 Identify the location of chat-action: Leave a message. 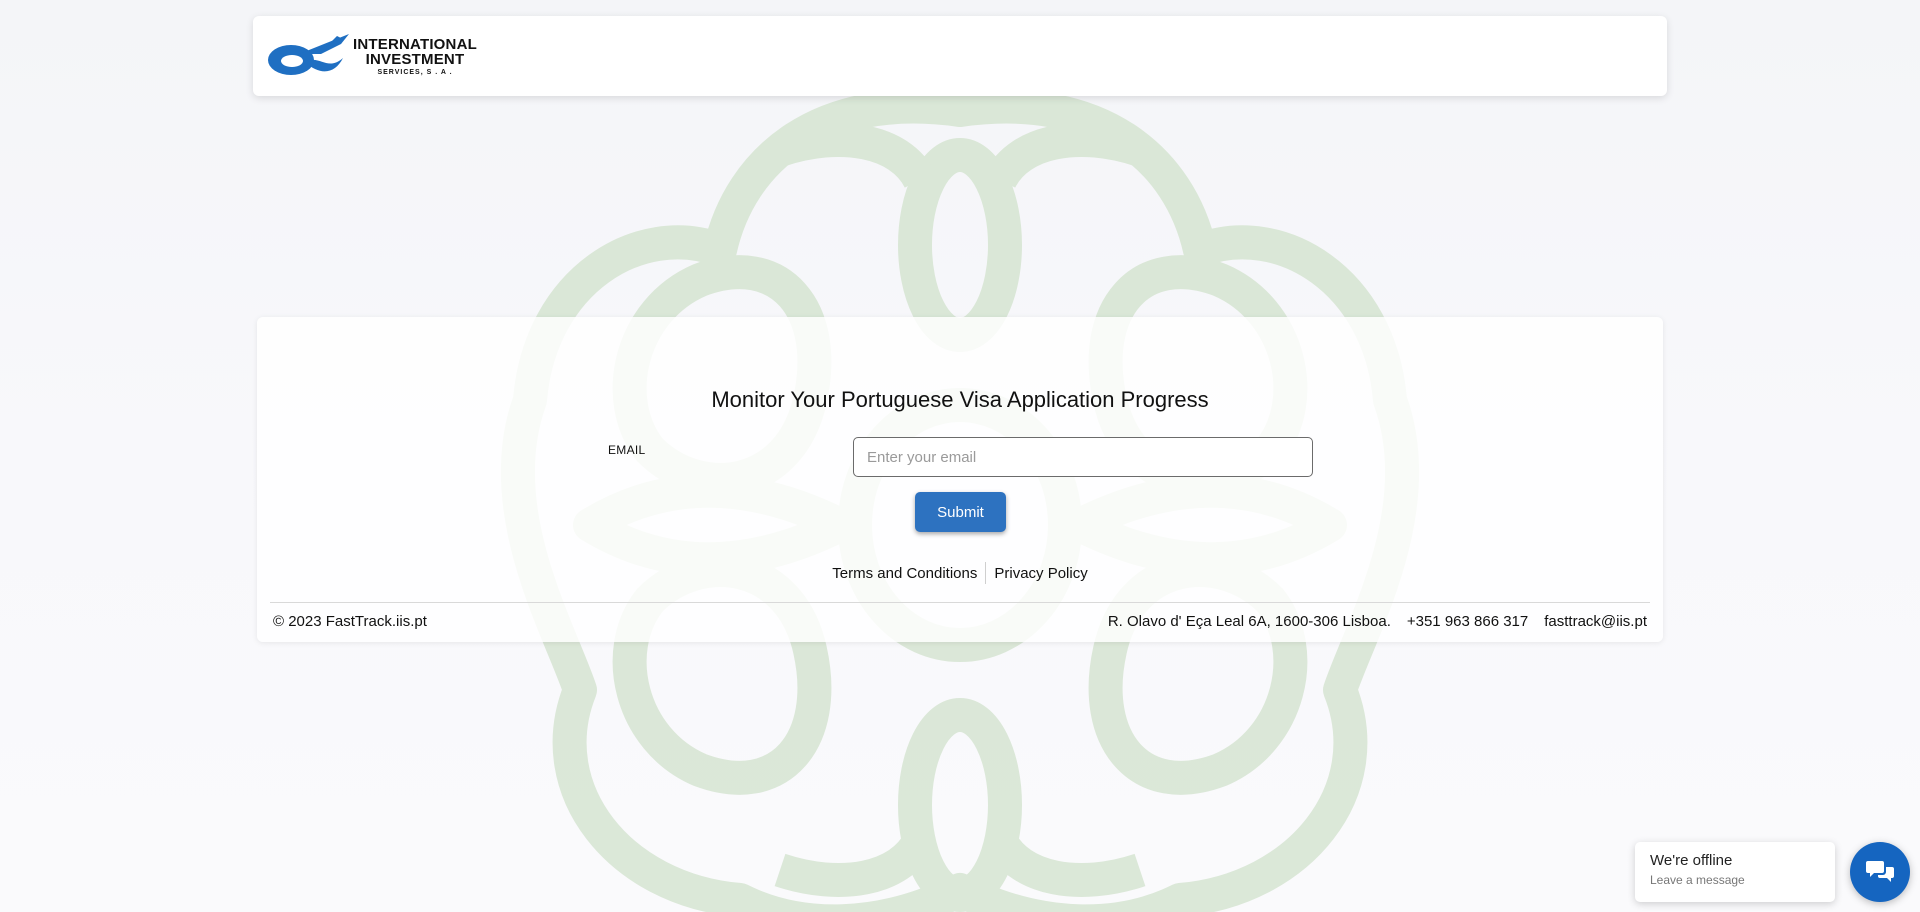
(1697, 880).